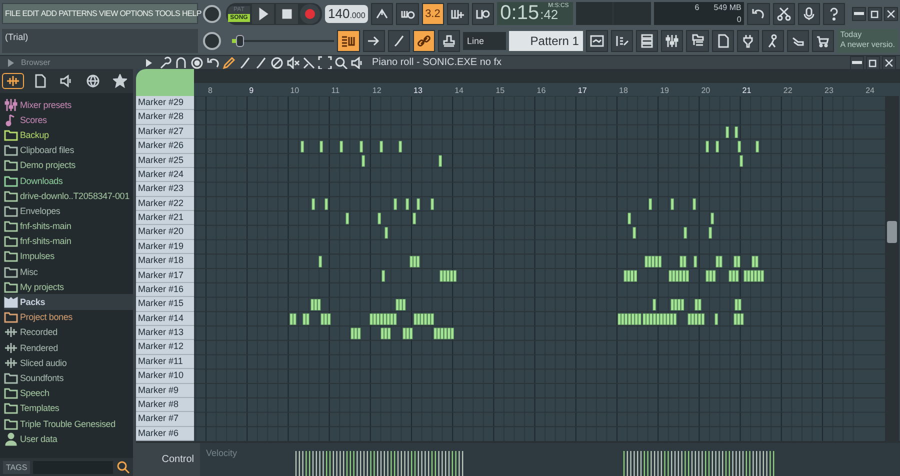  Describe the element at coordinates (68, 393) in the screenshot. I see `browser-item: Speech` at that location.